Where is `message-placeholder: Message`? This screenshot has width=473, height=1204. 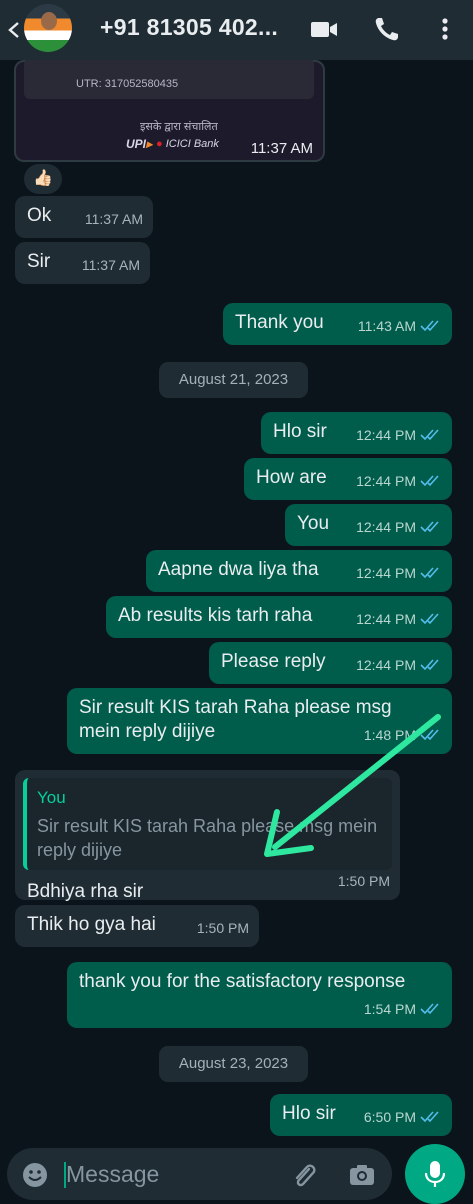 message-placeholder: Message is located at coordinates (113, 1174).